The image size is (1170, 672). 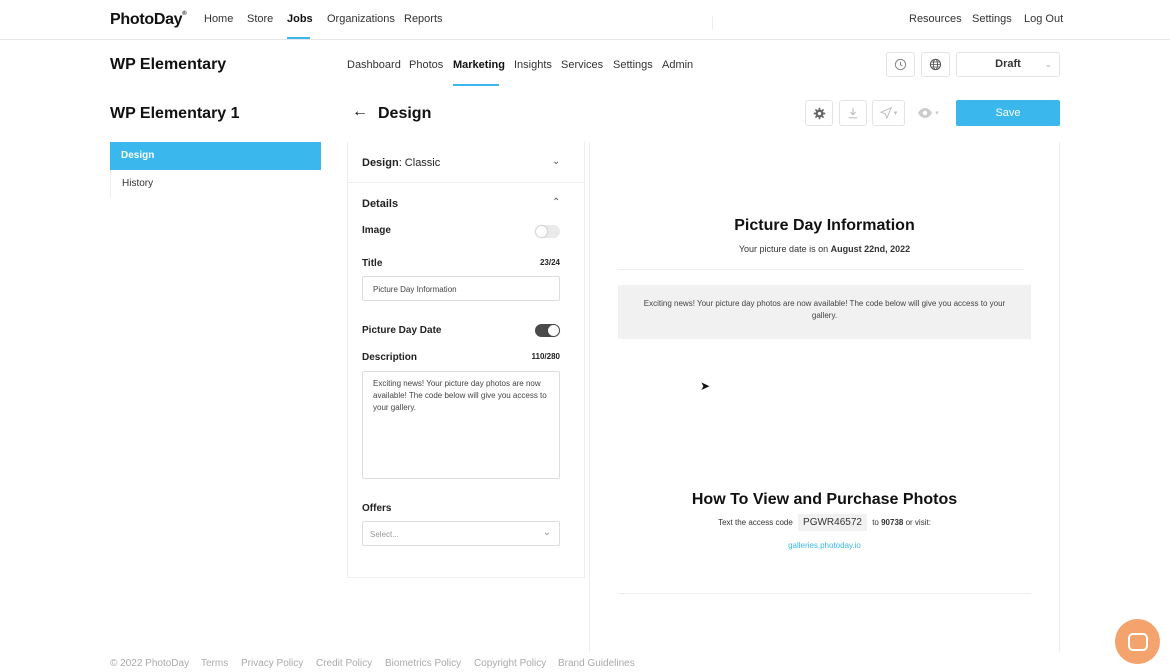 I want to click on save-button: Save, so click(x=1008, y=113).